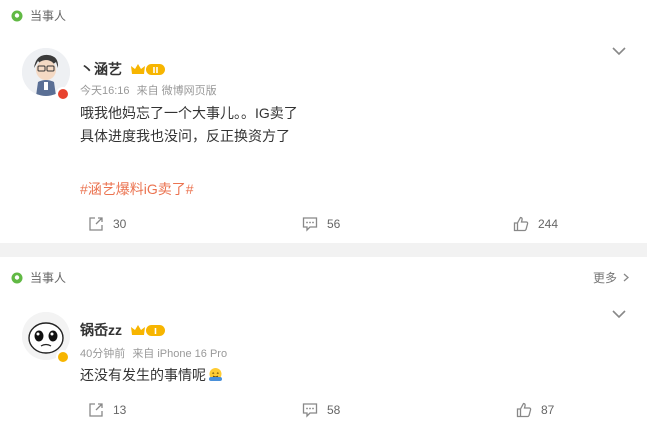  I want to click on share-button: 13, so click(107, 410).